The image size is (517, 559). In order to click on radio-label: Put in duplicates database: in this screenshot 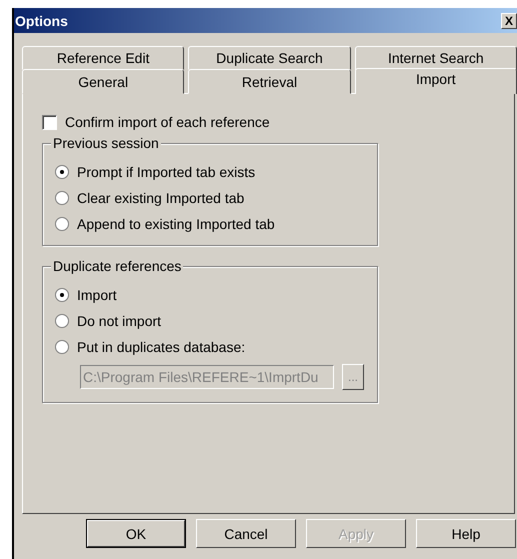, I will do `click(161, 347)`.